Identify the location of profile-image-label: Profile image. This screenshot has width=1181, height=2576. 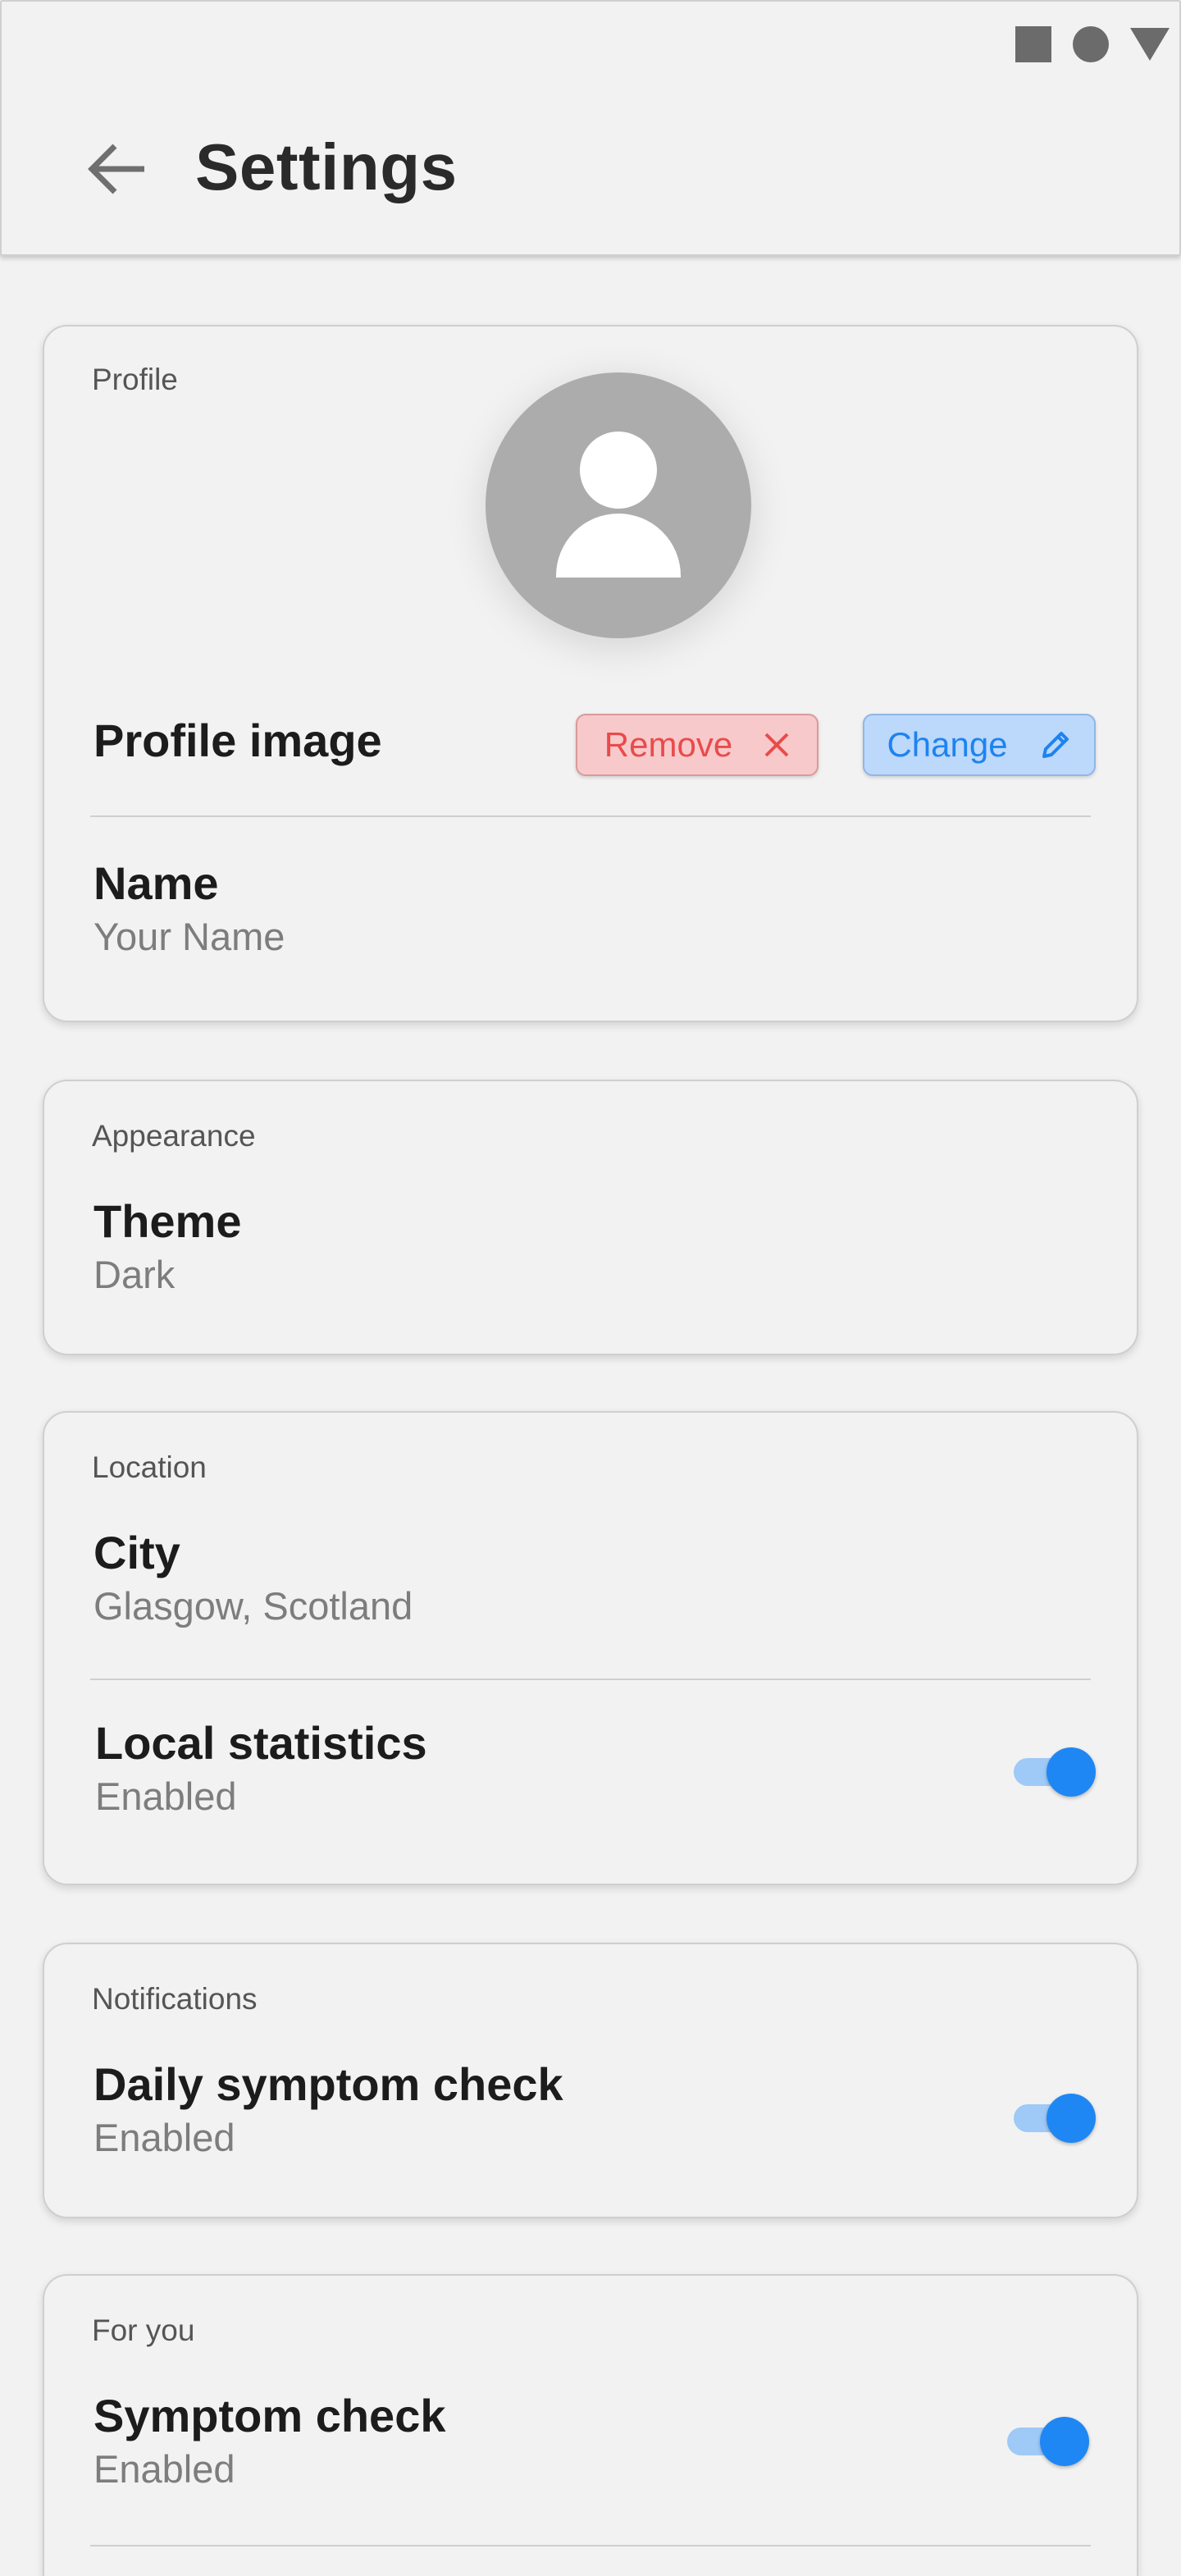
(238, 741).